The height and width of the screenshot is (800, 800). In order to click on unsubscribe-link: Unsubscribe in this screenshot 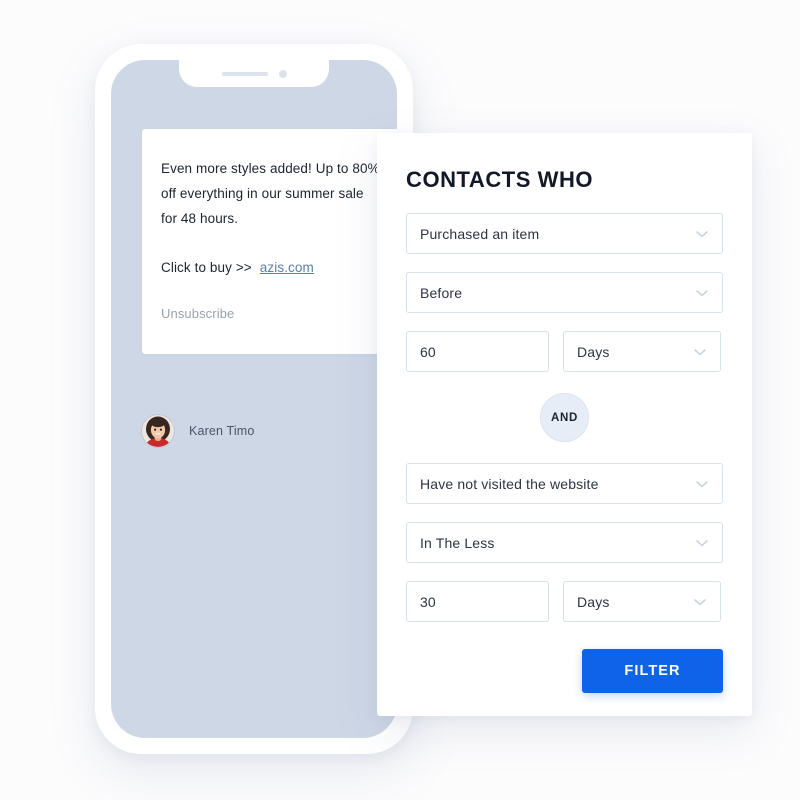, I will do `click(279, 313)`.